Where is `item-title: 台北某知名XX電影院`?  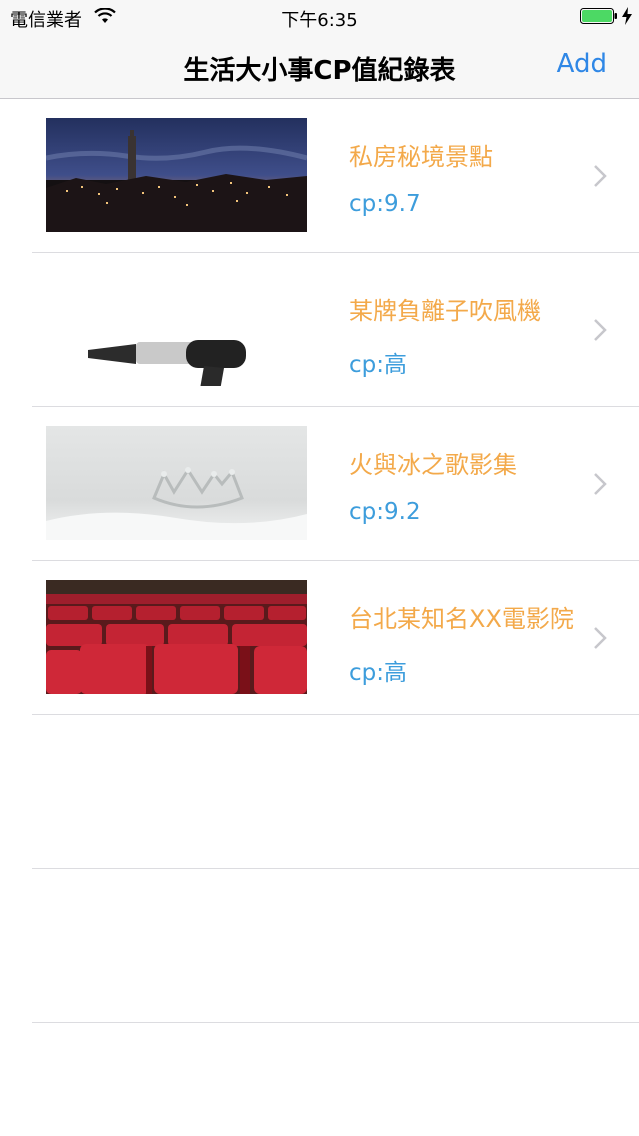 item-title: 台北某知名XX電影院 is located at coordinates (461, 619).